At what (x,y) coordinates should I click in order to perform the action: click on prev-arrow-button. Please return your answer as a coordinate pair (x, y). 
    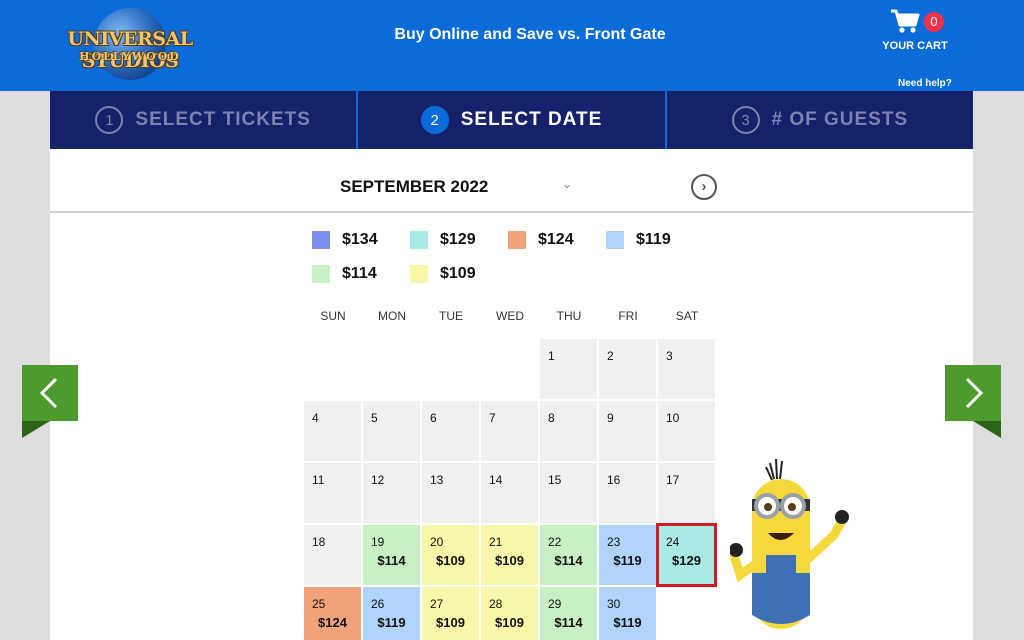
    Looking at the image, I should click on (50, 393).